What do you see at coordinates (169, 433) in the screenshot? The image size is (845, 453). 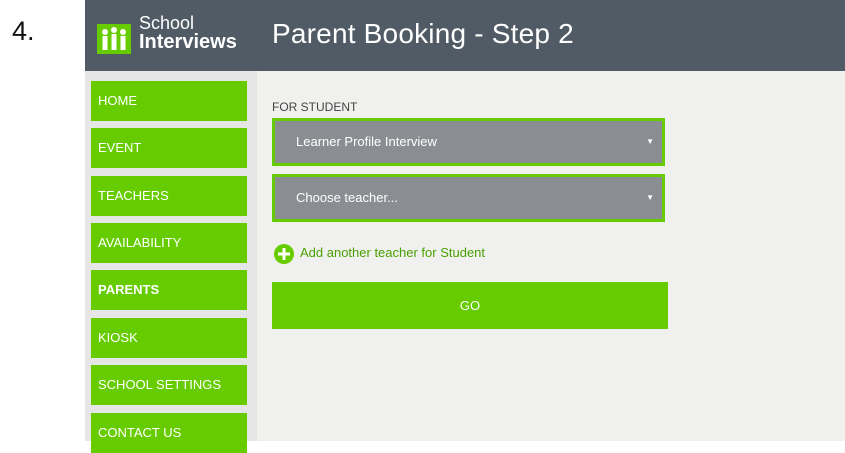 I see `sidebar-item-contact-us: CONTACT US` at bounding box center [169, 433].